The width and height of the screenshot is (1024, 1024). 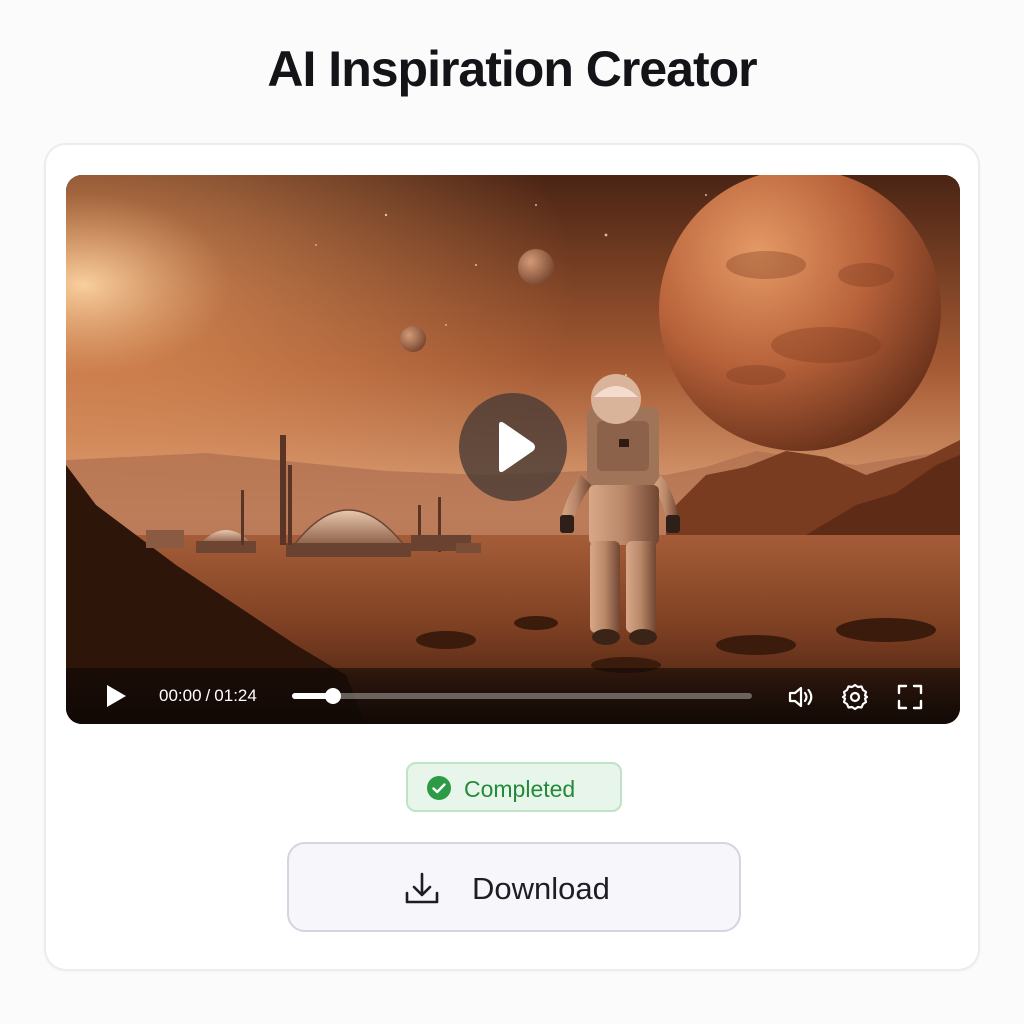 I want to click on current-time: 00:00, so click(x=180, y=695).